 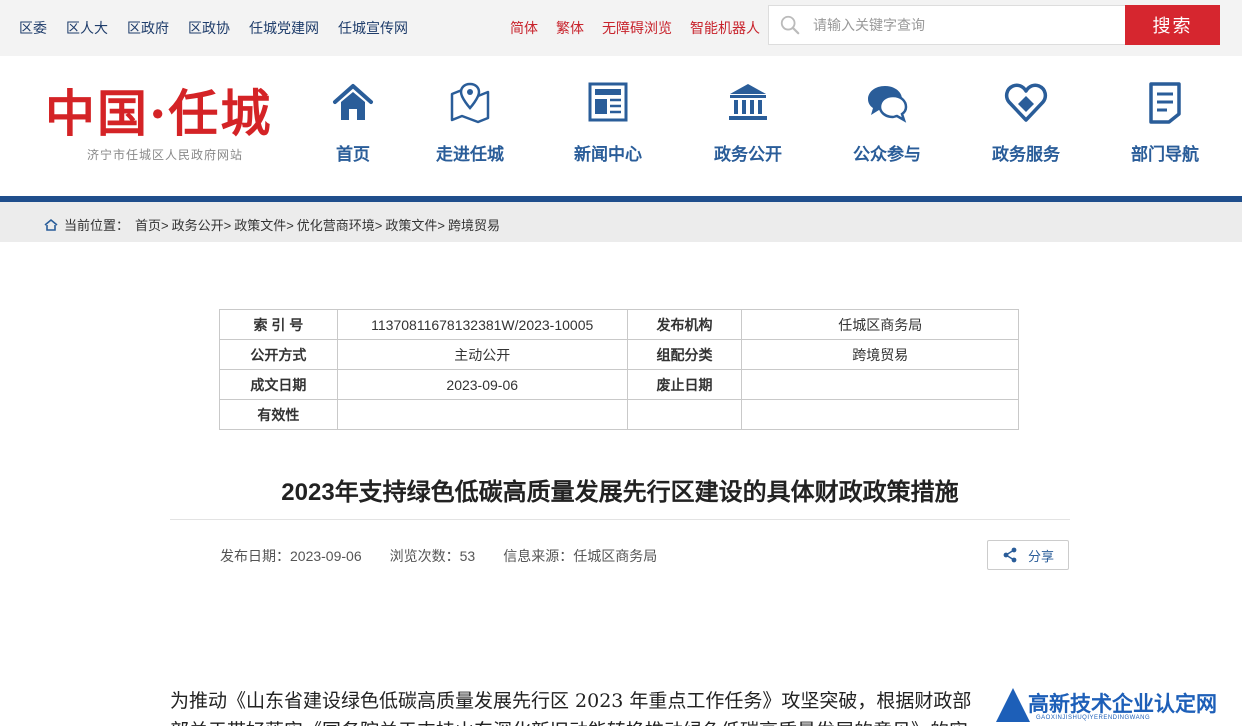 I want to click on info-key: 公开方式, so click(x=278, y=354).